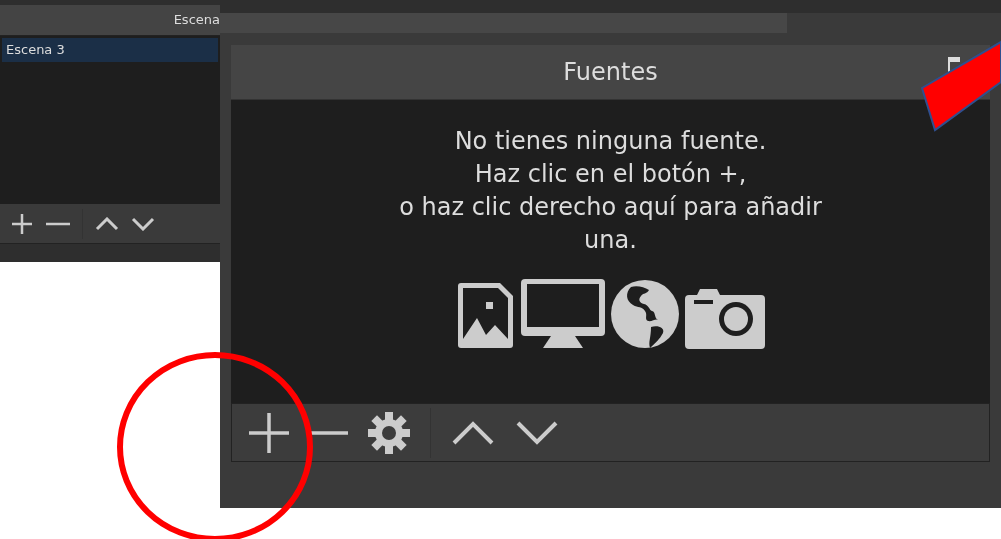 Image resolution: width=1001 pixels, height=539 pixels. I want to click on settings-icon, so click(389, 432).